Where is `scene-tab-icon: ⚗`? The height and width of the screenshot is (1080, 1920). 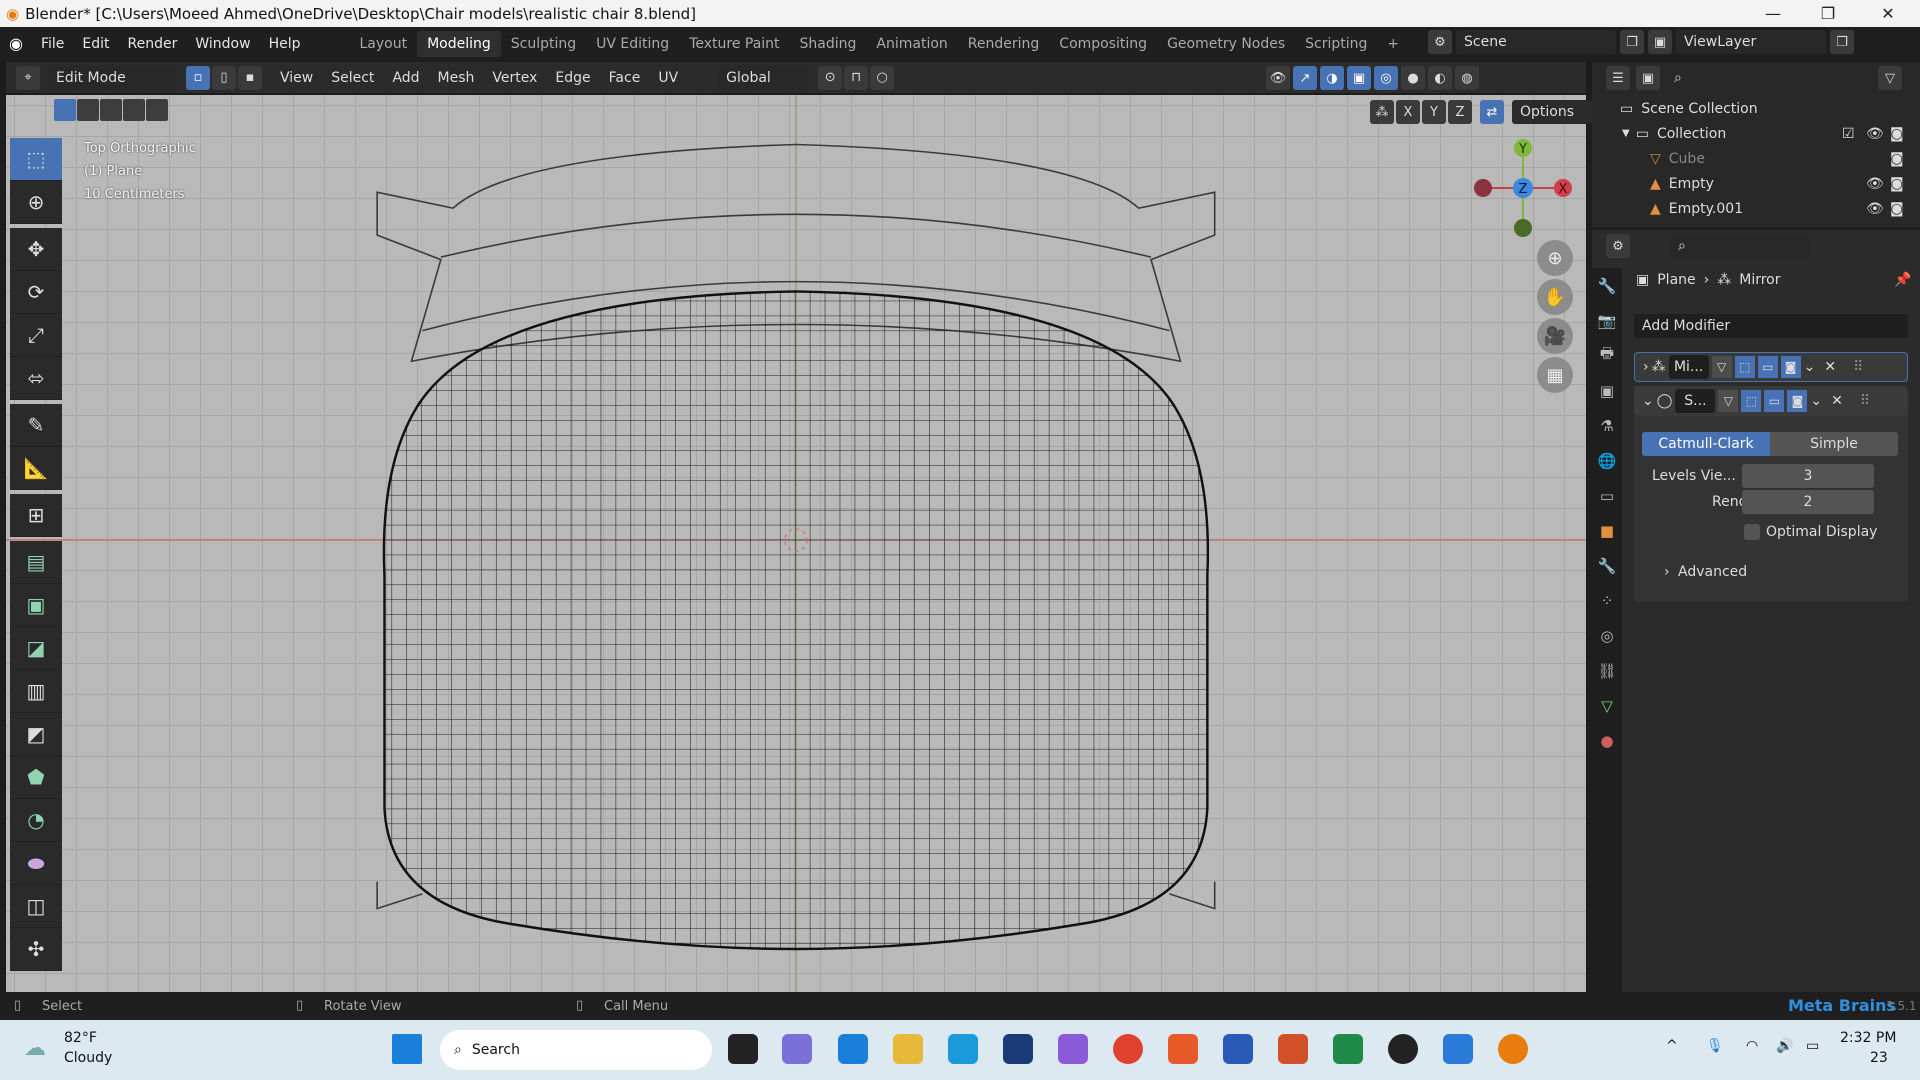
scene-tab-icon: ⚗ is located at coordinates (1607, 425).